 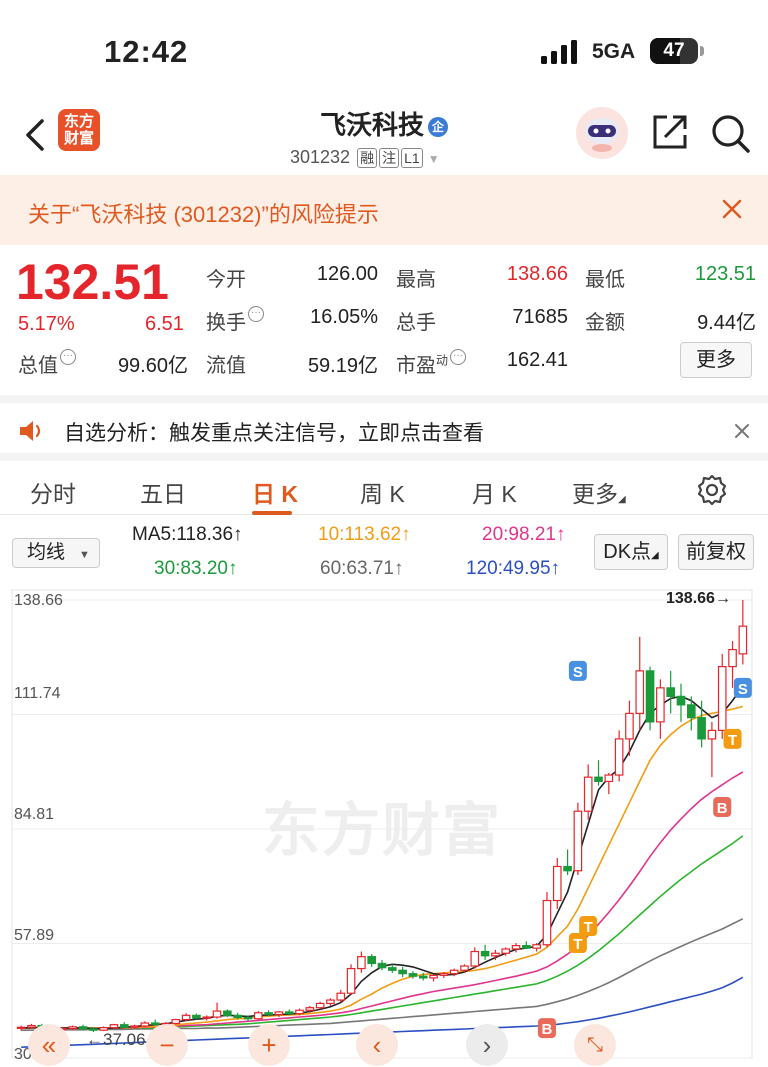 What do you see at coordinates (382, 492) in the screenshot?
I see `tab-weekly-k: 周 K` at bounding box center [382, 492].